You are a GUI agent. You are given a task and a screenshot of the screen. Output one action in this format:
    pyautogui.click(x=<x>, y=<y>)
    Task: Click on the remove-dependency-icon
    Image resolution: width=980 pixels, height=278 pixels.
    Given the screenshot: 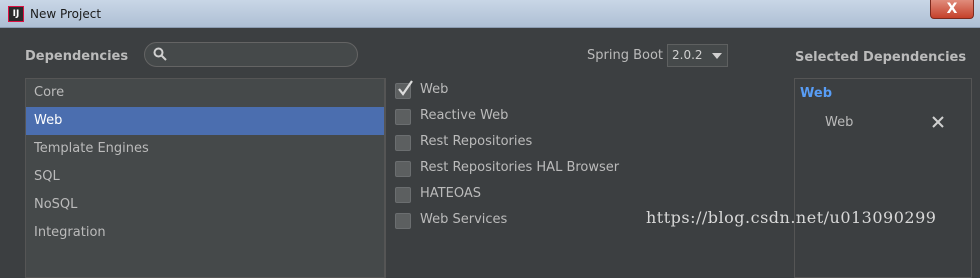 What is the action you would take?
    pyautogui.click(x=938, y=122)
    